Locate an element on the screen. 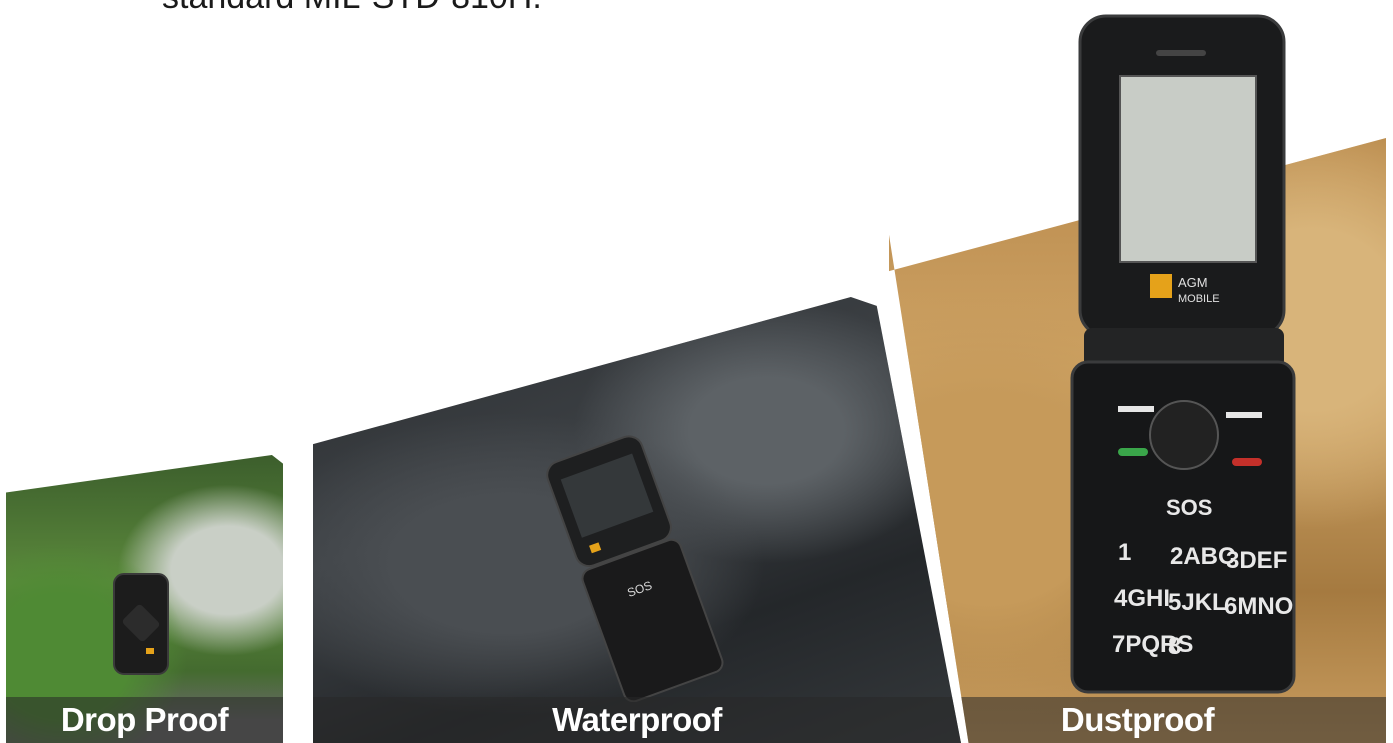  sos-key: SOS is located at coordinates (1189, 507).